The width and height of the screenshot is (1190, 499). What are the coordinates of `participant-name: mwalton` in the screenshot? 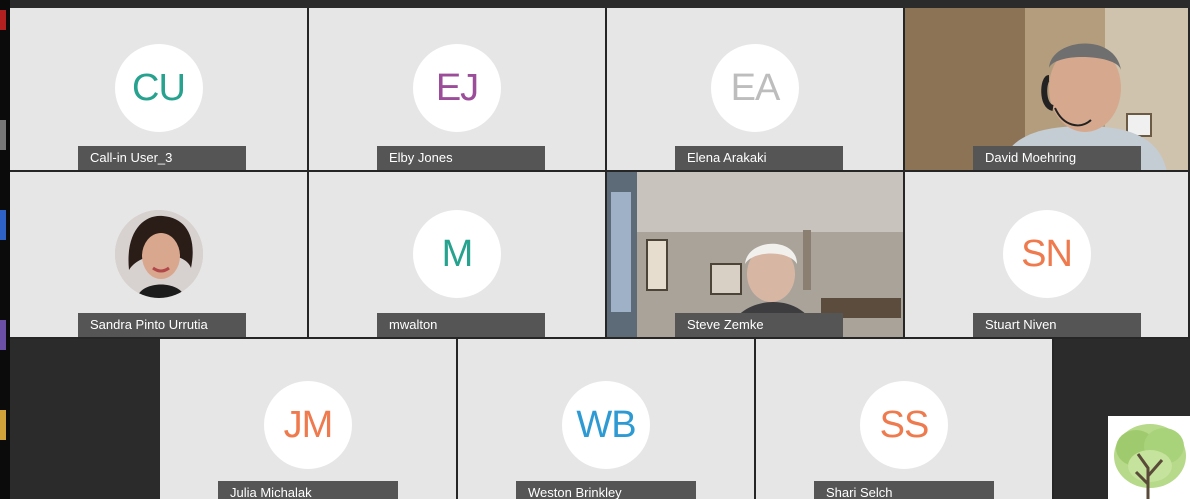 It's located at (461, 325).